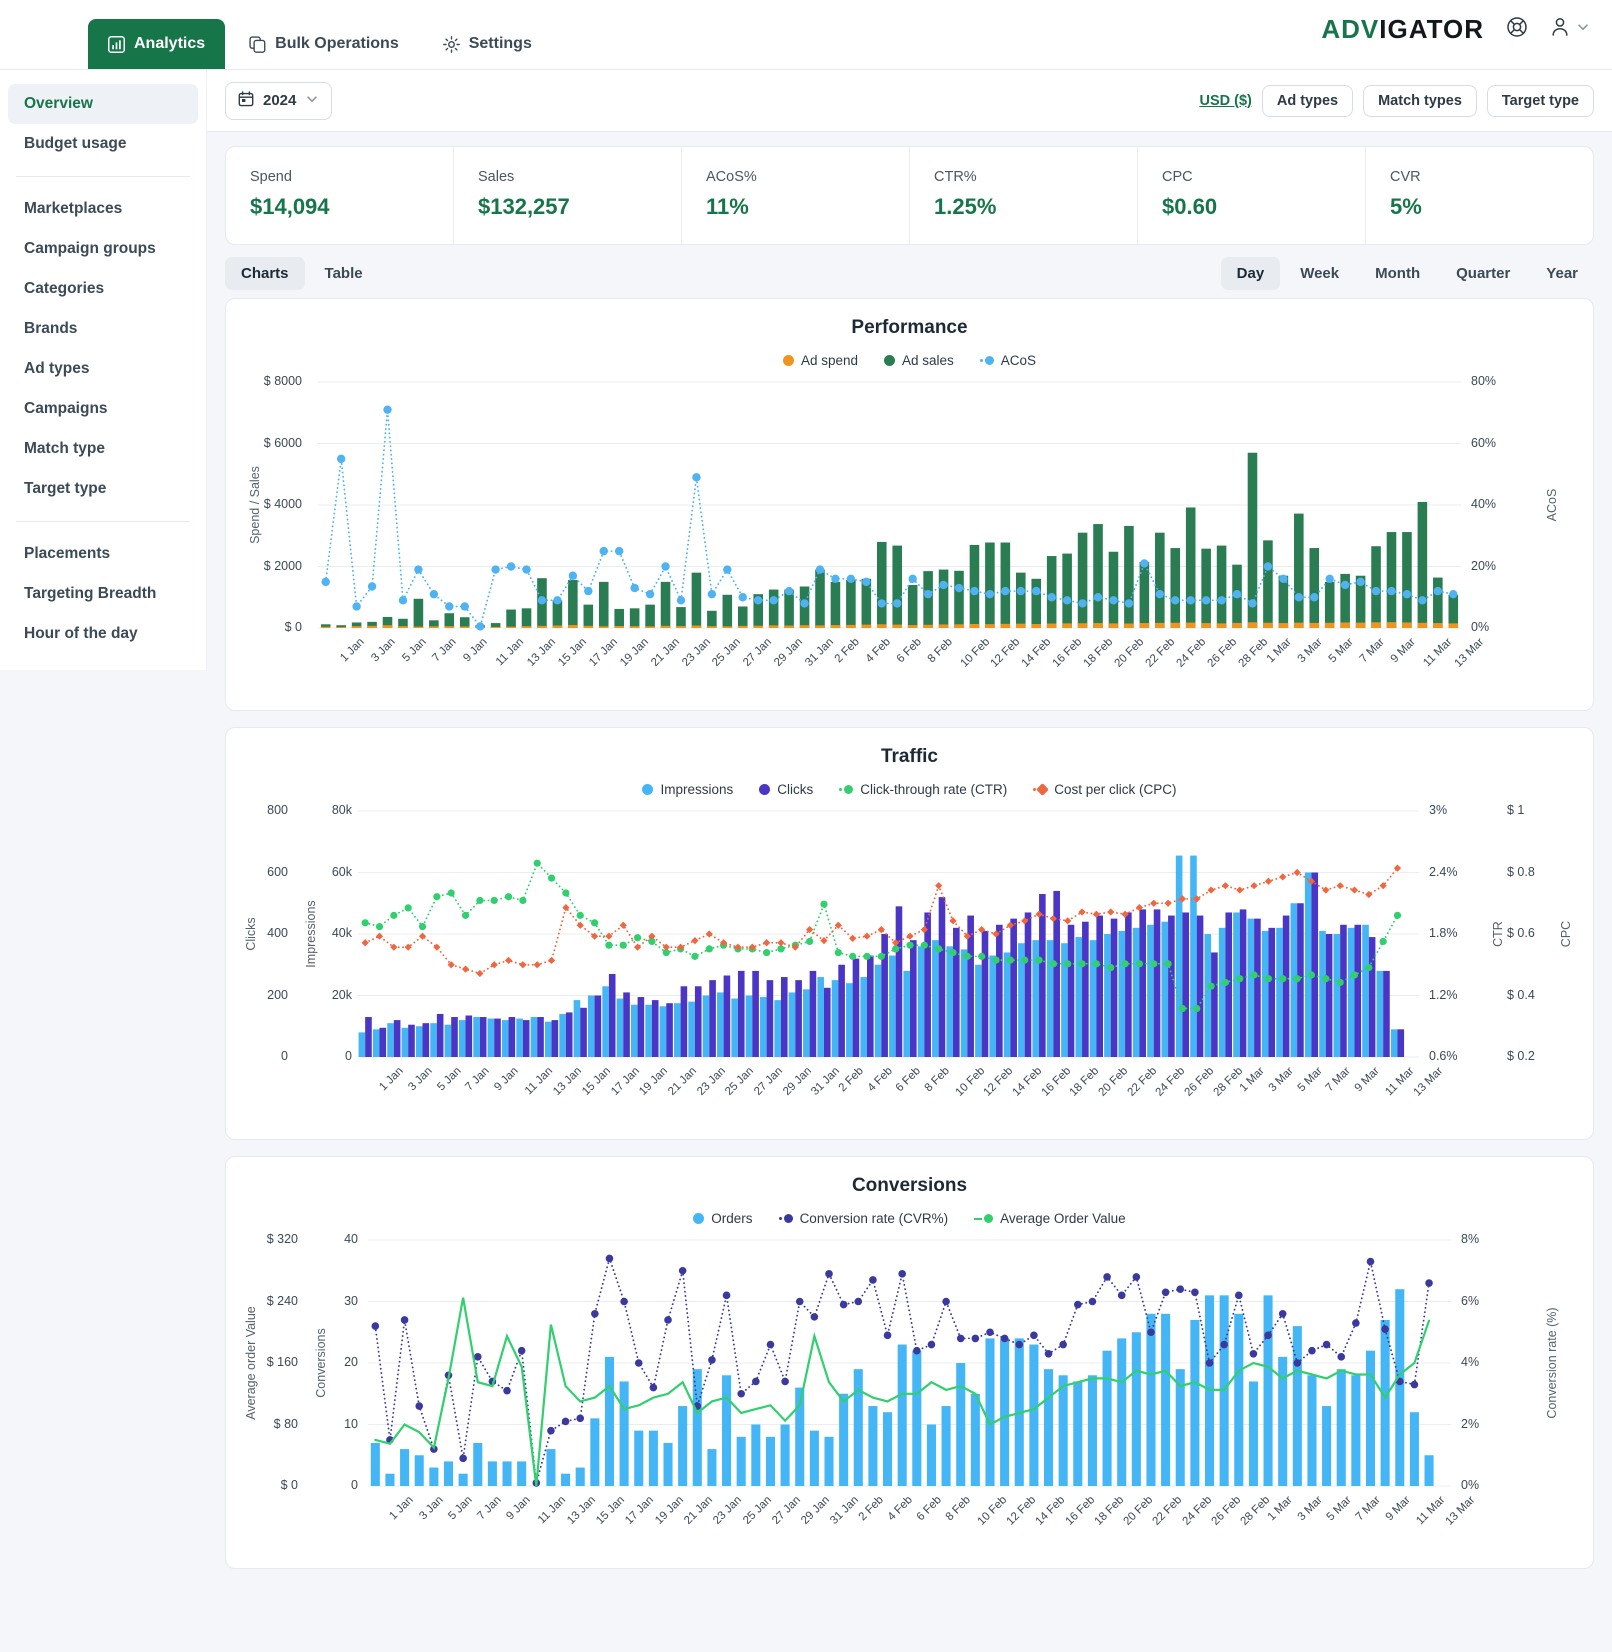 This screenshot has height=1652, width=1612. What do you see at coordinates (1431, 29) in the screenshot?
I see `logo-black-part: IGATOR` at bounding box center [1431, 29].